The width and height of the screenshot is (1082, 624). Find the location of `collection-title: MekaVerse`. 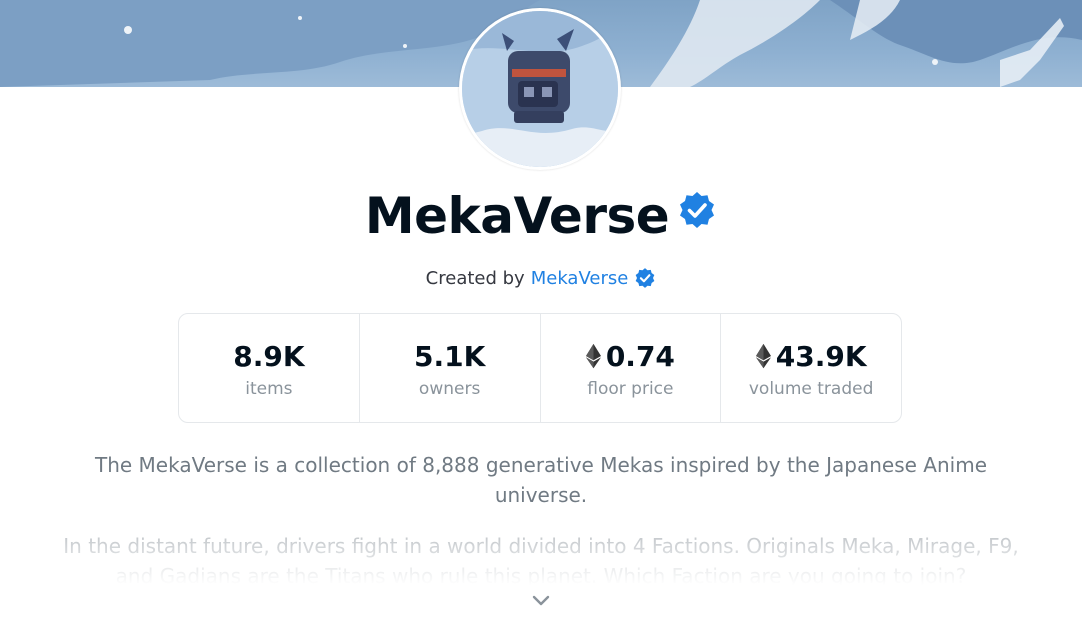

collection-title: MekaVerse is located at coordinates (517, 216).